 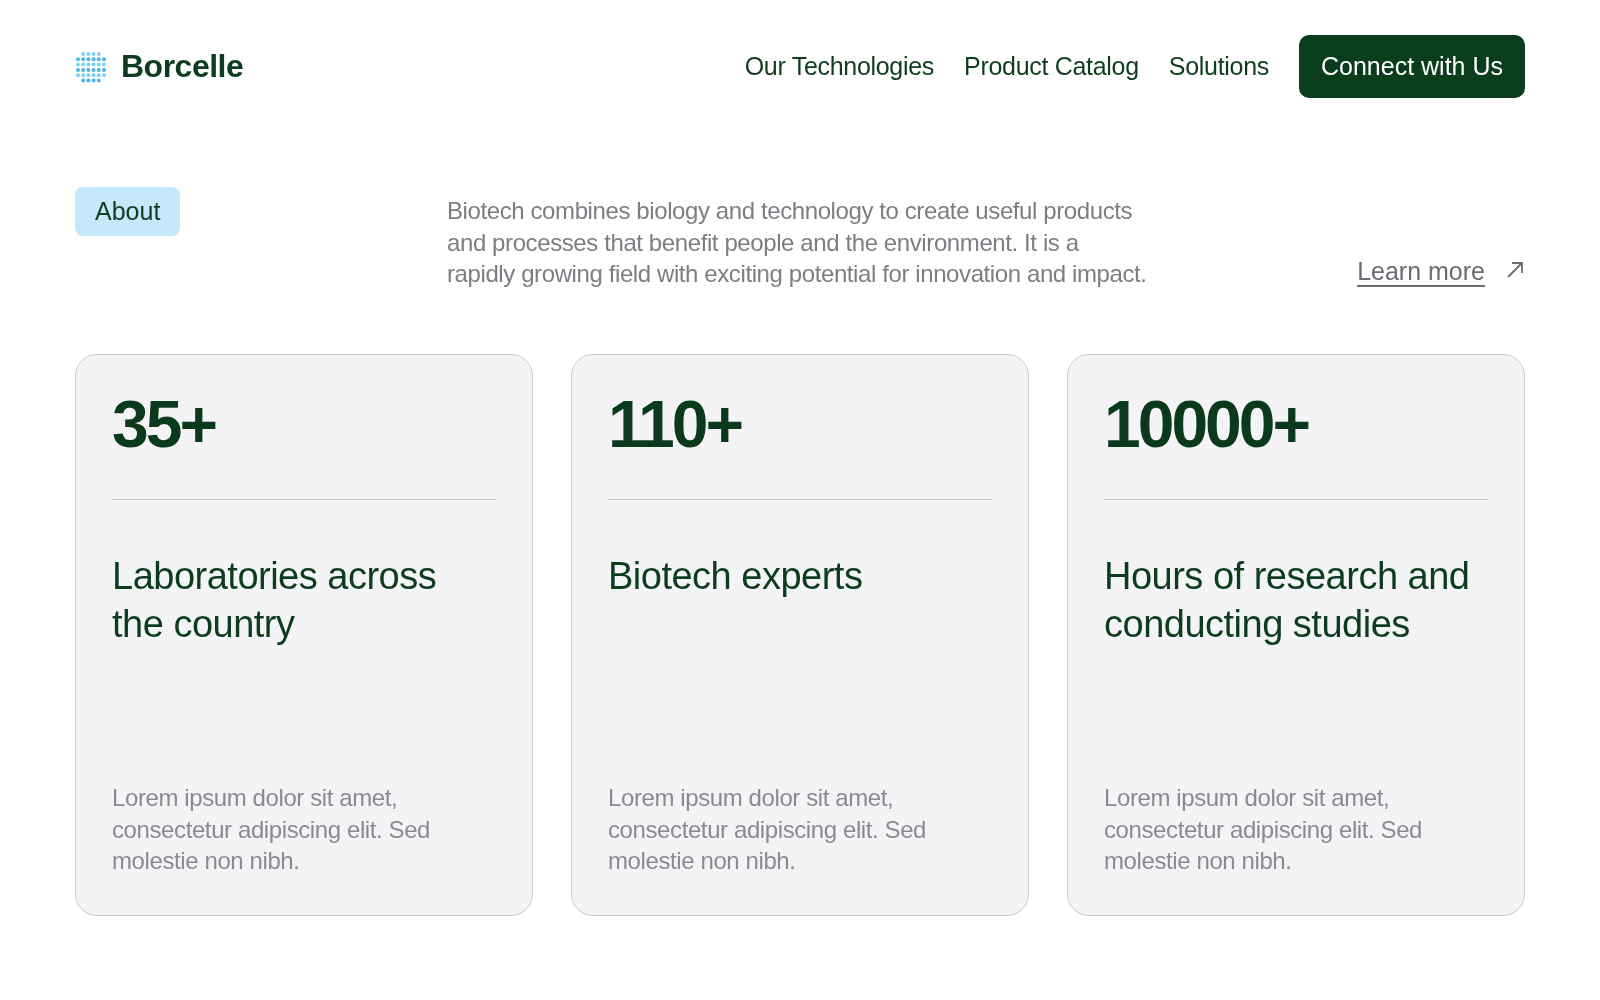 I want to click on stat-value: 110+, so click(x=675, y=423).